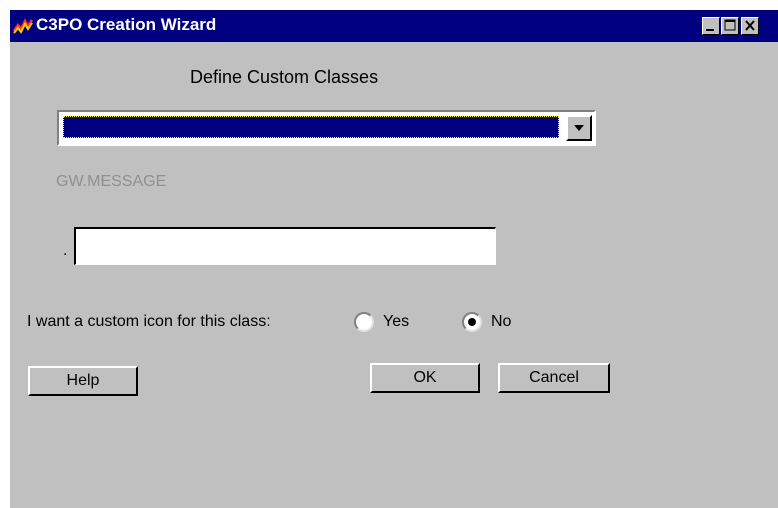 The image size is (778, 508). What do you see at coordinates (396, 322) in the screenshot?
I see `radio-yes-label: Yes` at bounding box center [396, 322].